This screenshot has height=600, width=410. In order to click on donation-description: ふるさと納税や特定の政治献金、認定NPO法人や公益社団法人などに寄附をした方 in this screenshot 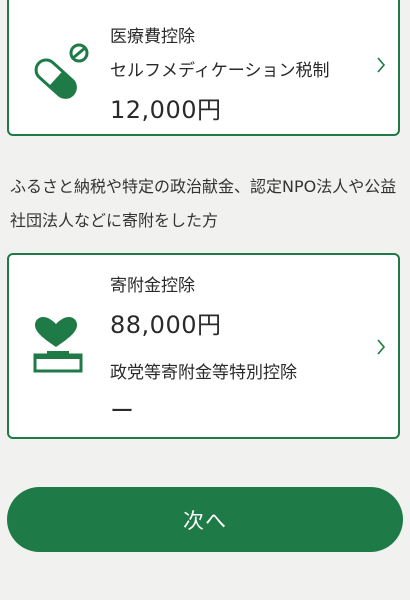, I will do `click(203, 203)`.